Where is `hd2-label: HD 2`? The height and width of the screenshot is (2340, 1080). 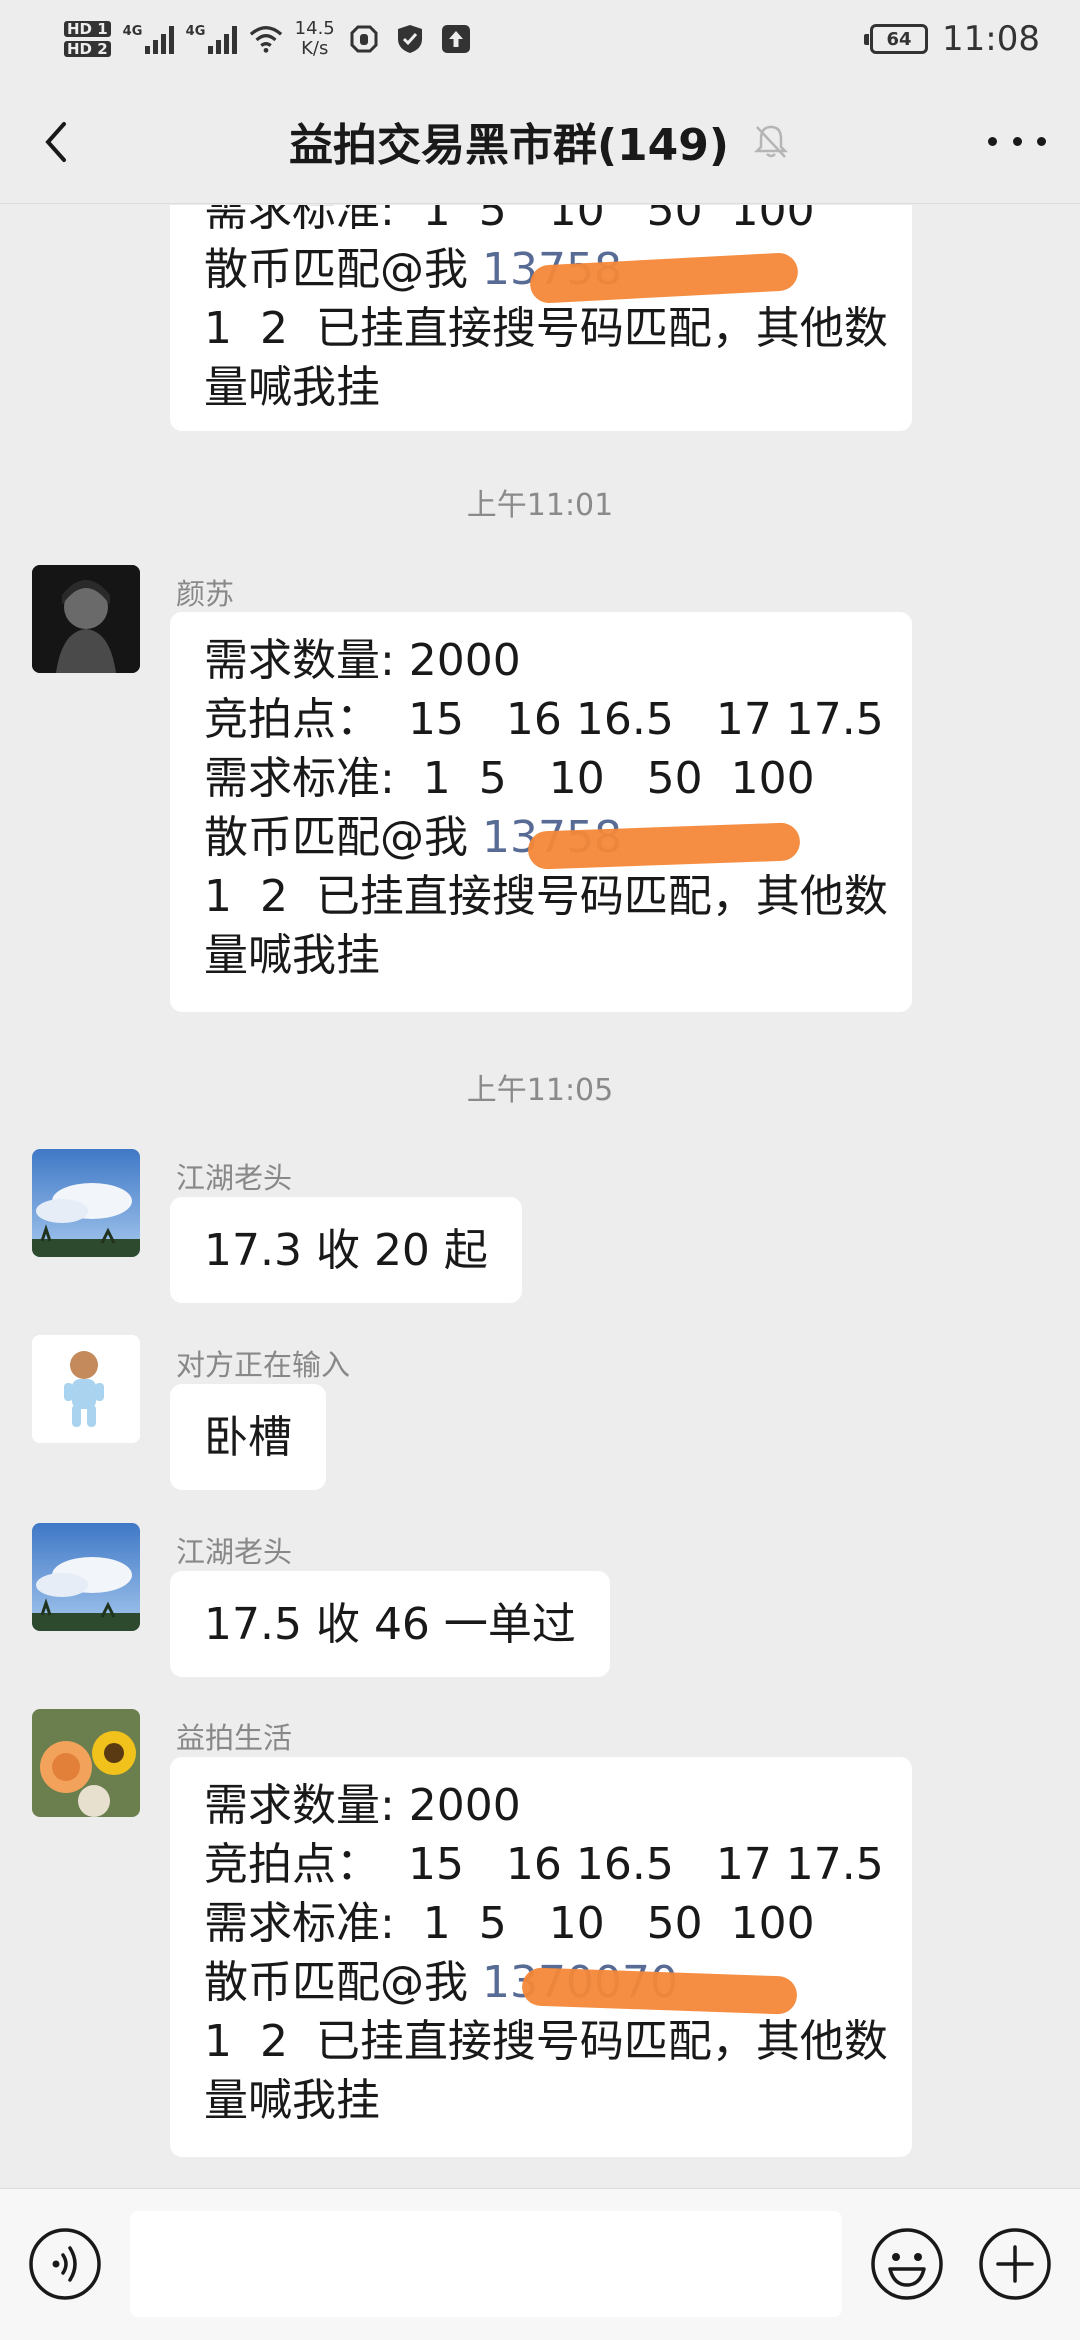 hd2-label: HD 2 is located at coordinates (87, 49).